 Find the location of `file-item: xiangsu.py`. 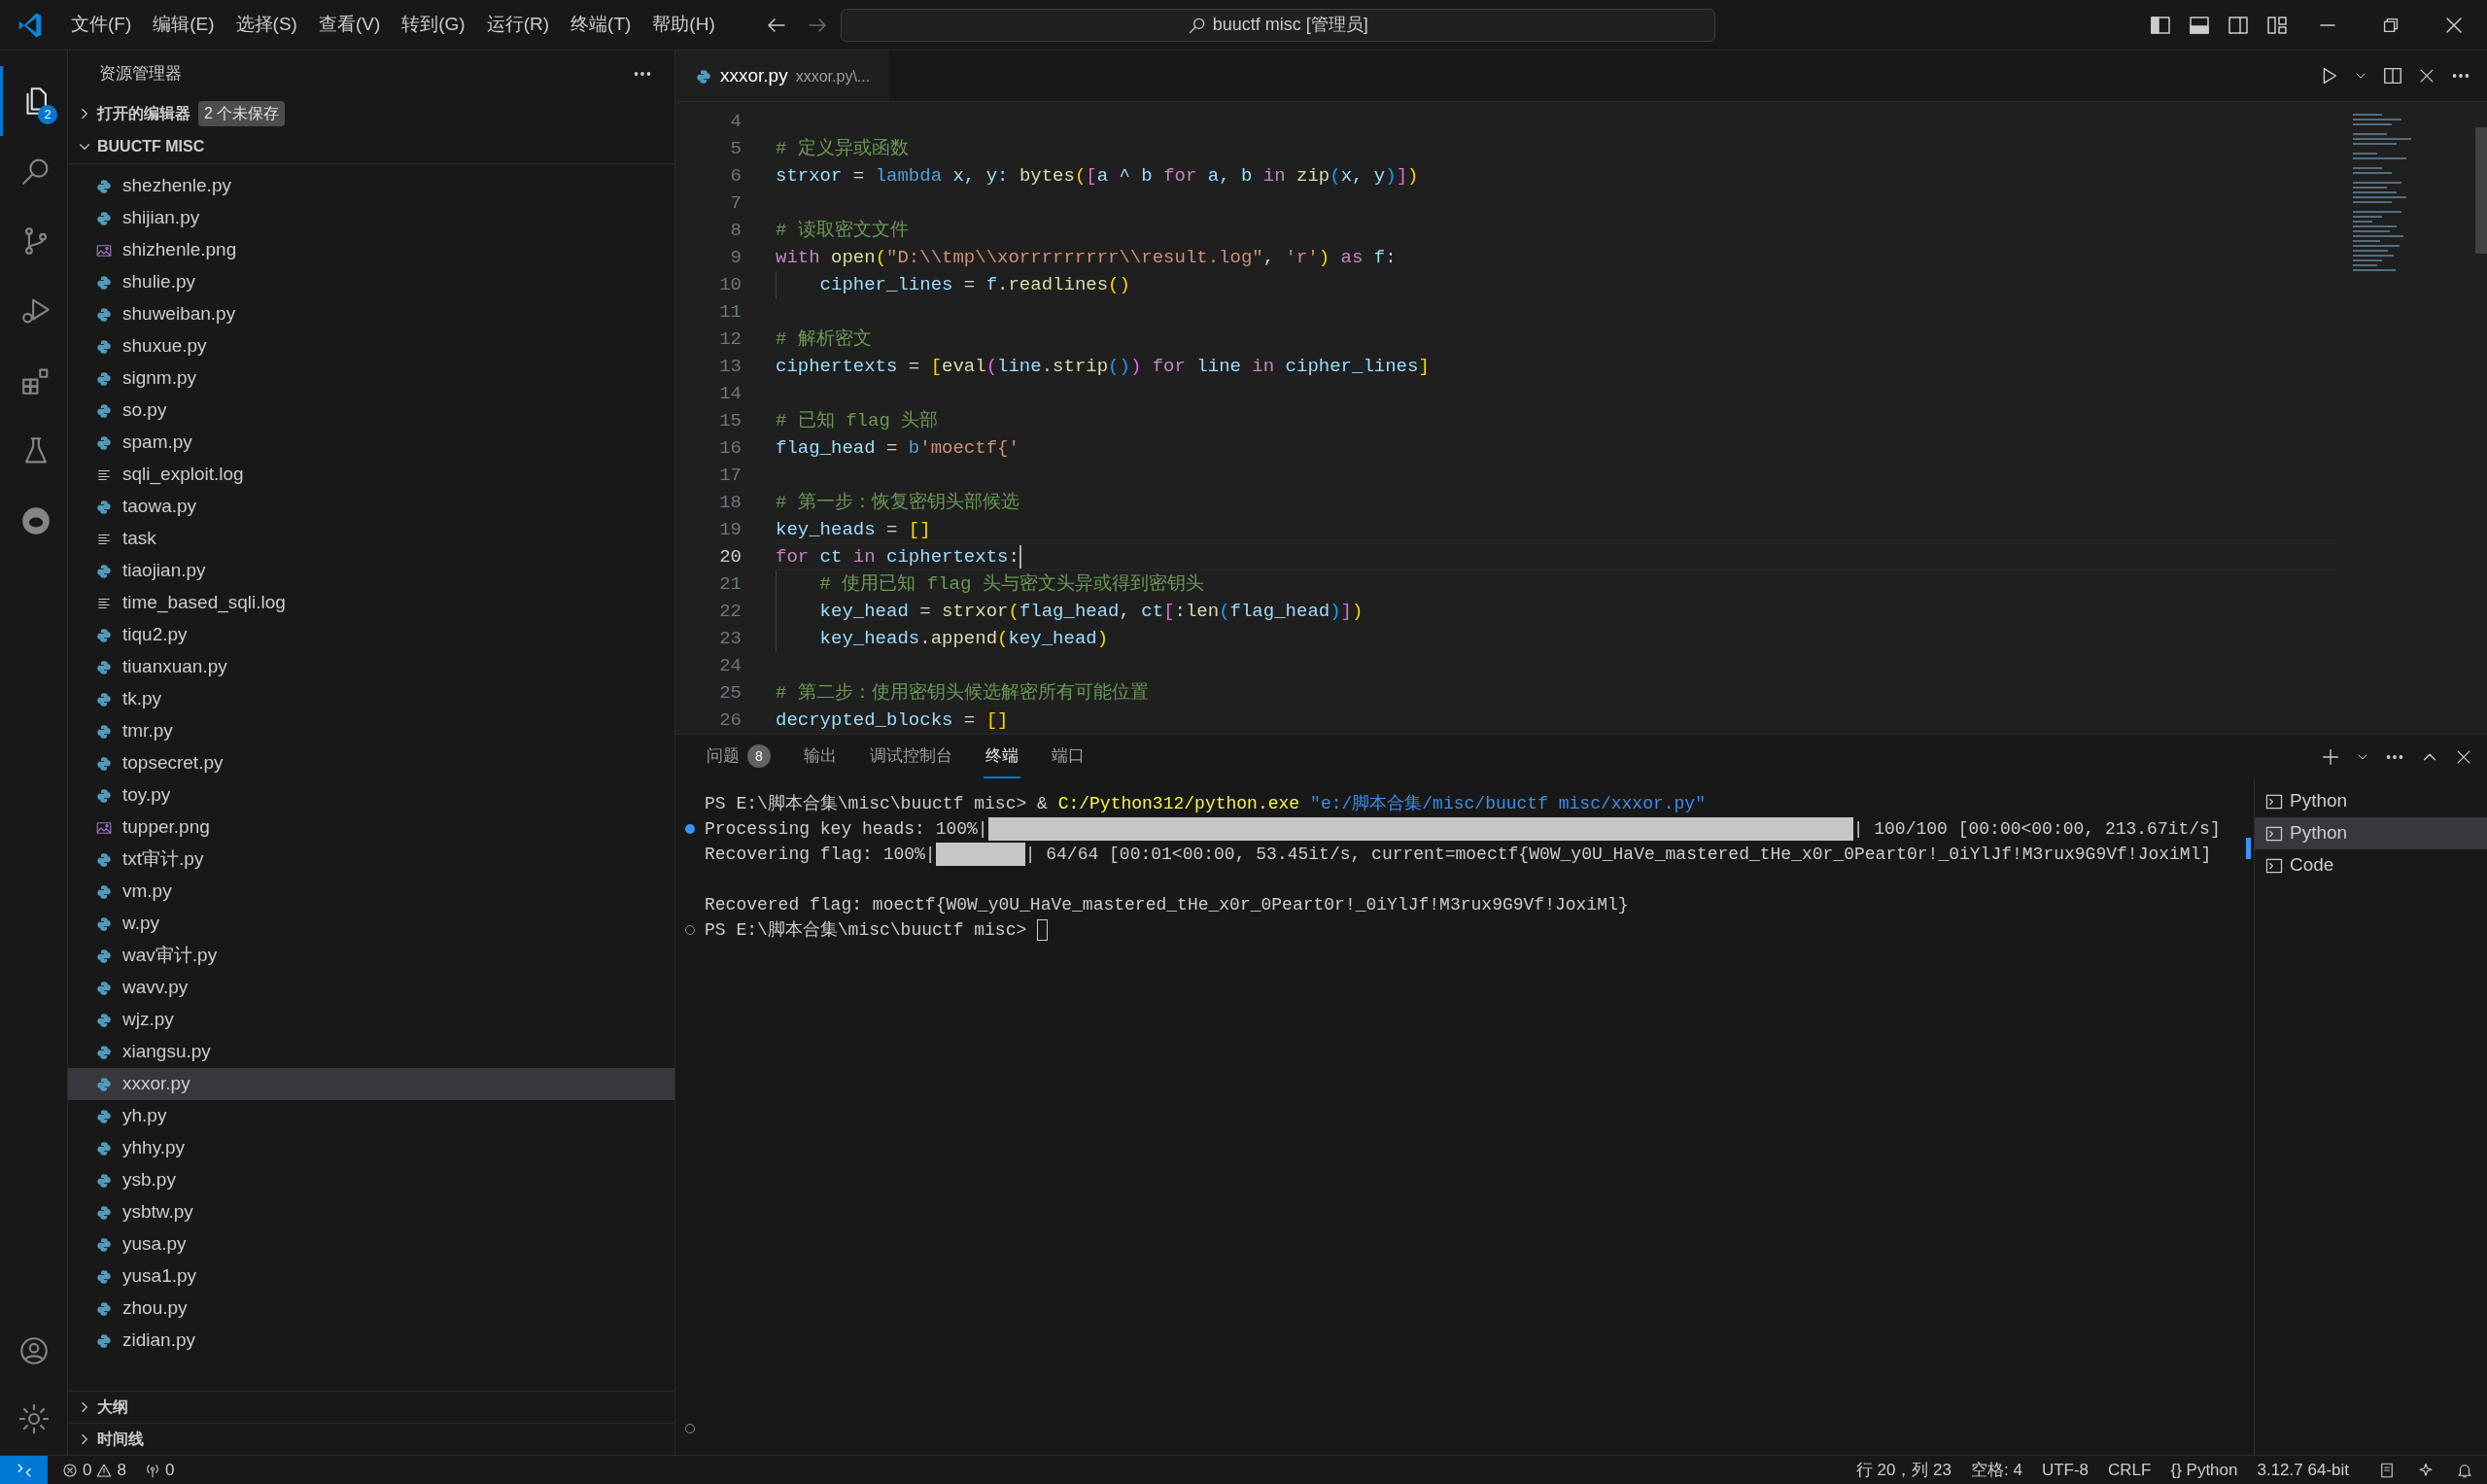

file-item: xiangsu.py is located at coordinates (371, 1052).